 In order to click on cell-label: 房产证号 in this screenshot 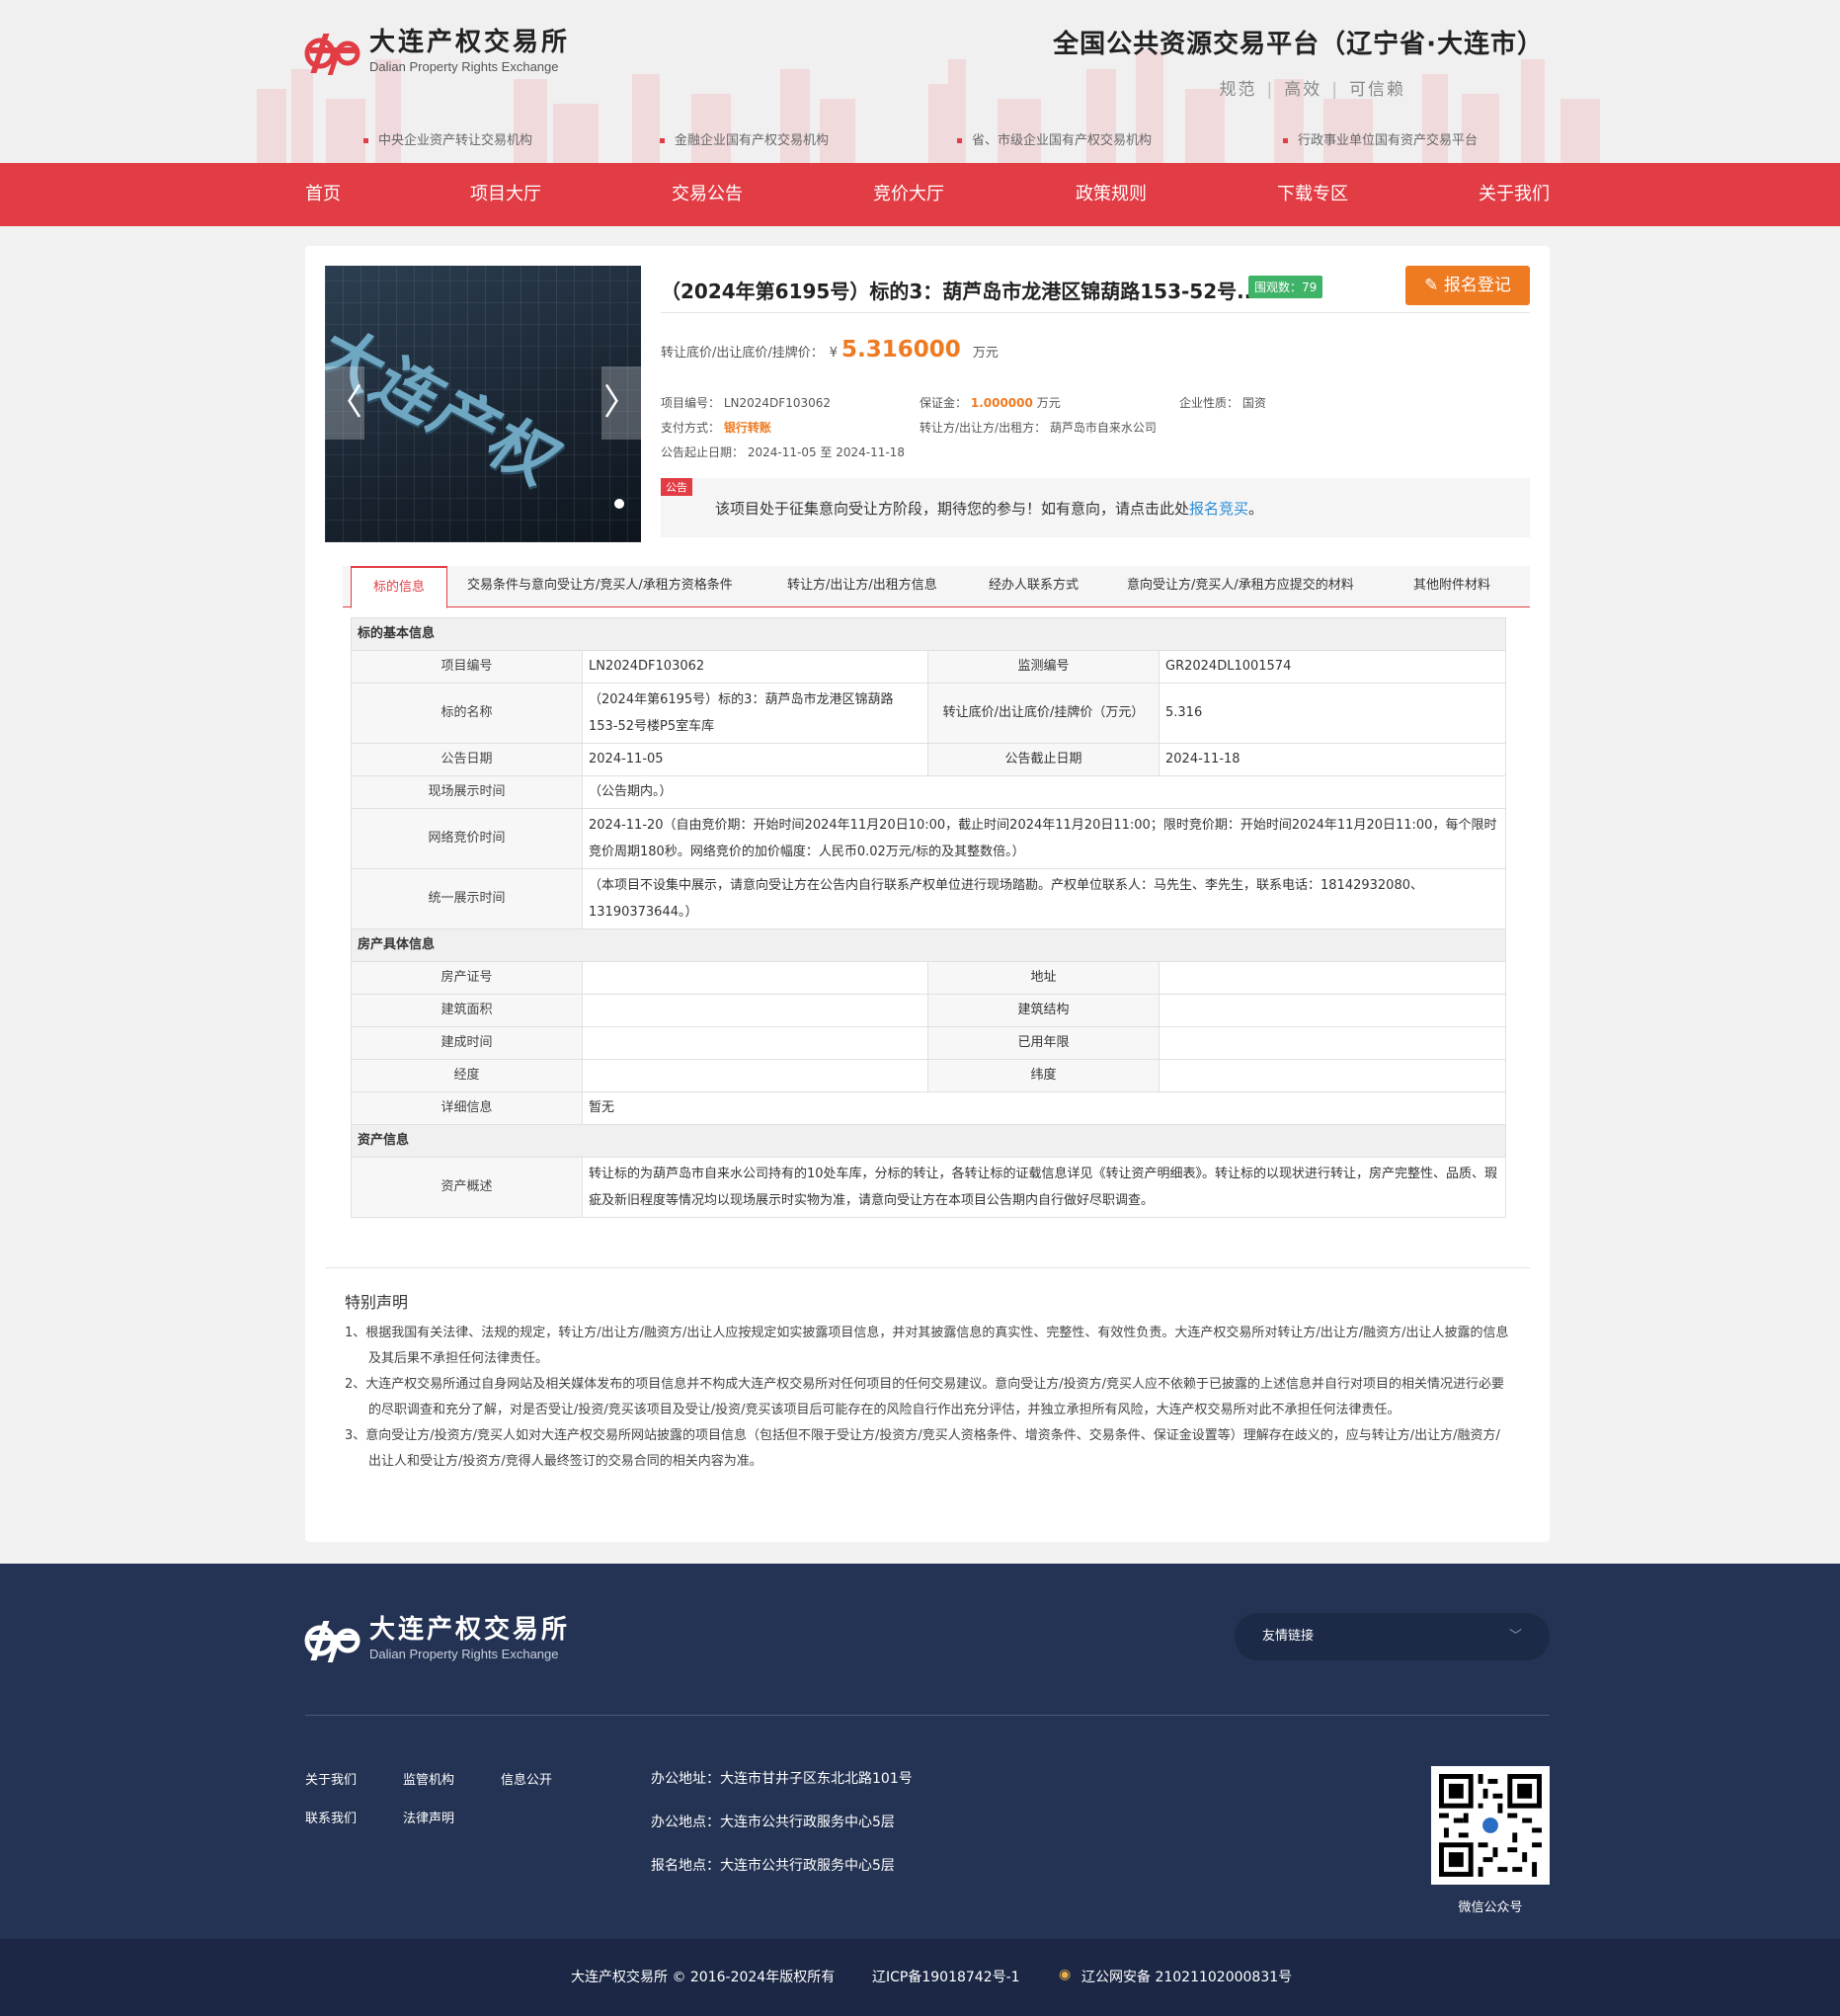, I will do `click(467, 978)`.